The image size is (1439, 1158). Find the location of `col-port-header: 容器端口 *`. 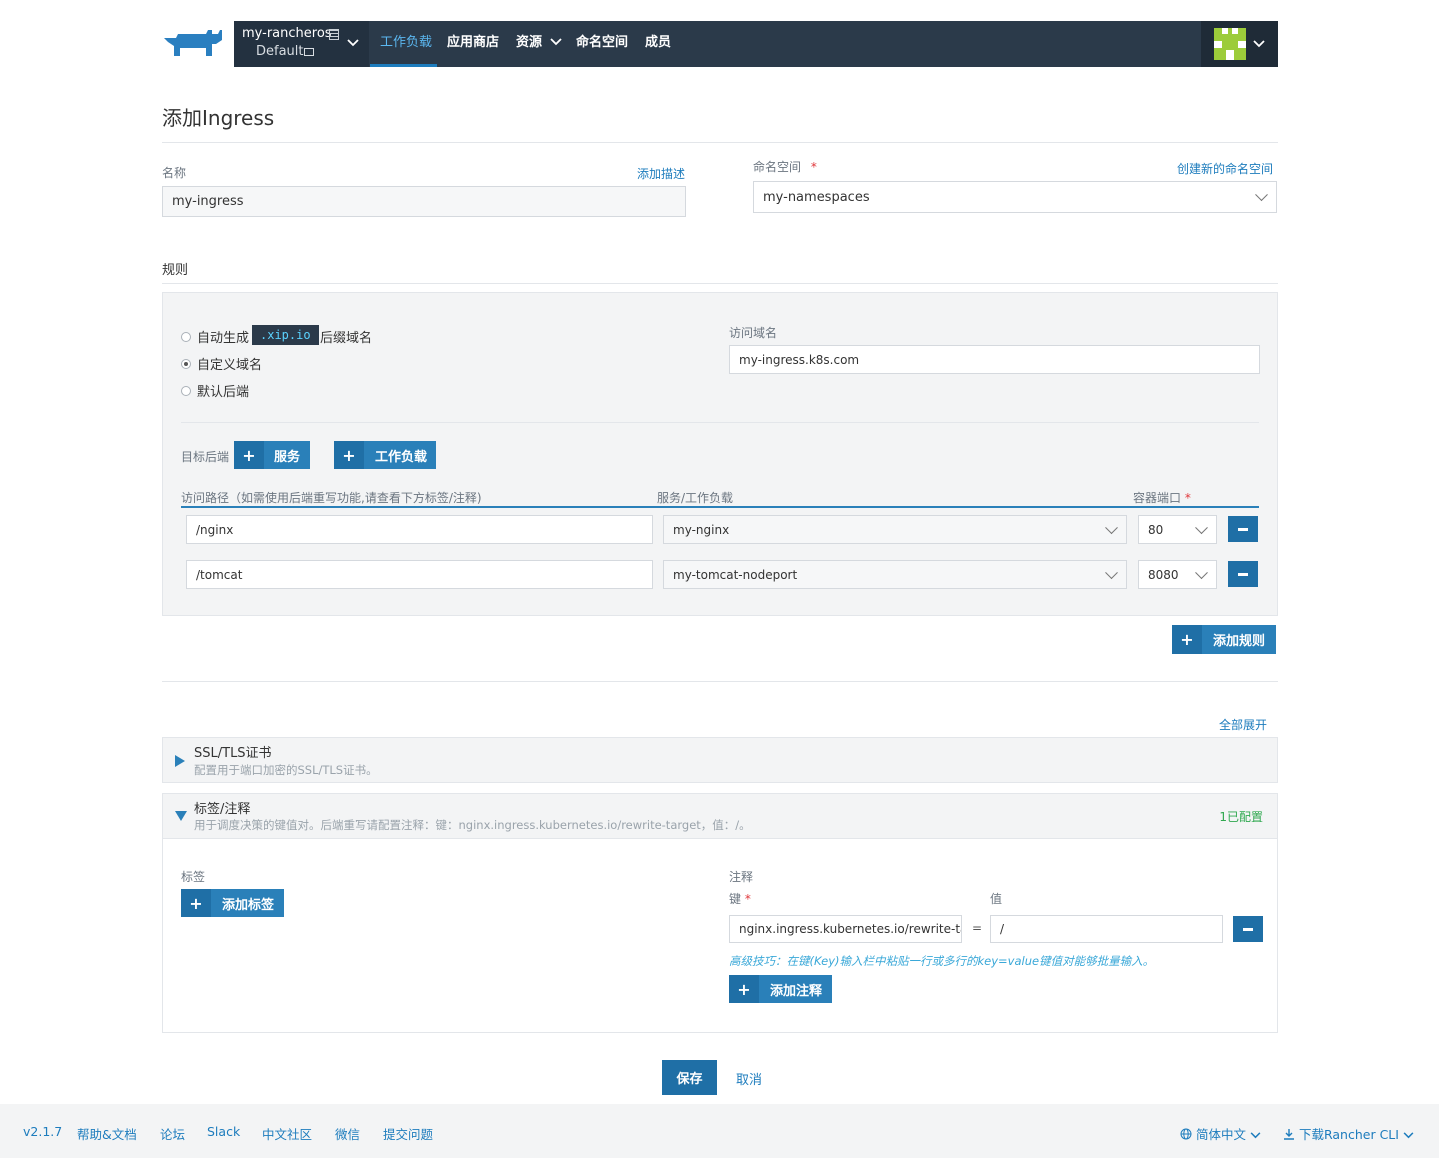

col-port-header: 容器端口 * is located at coordinates (1162, 497).